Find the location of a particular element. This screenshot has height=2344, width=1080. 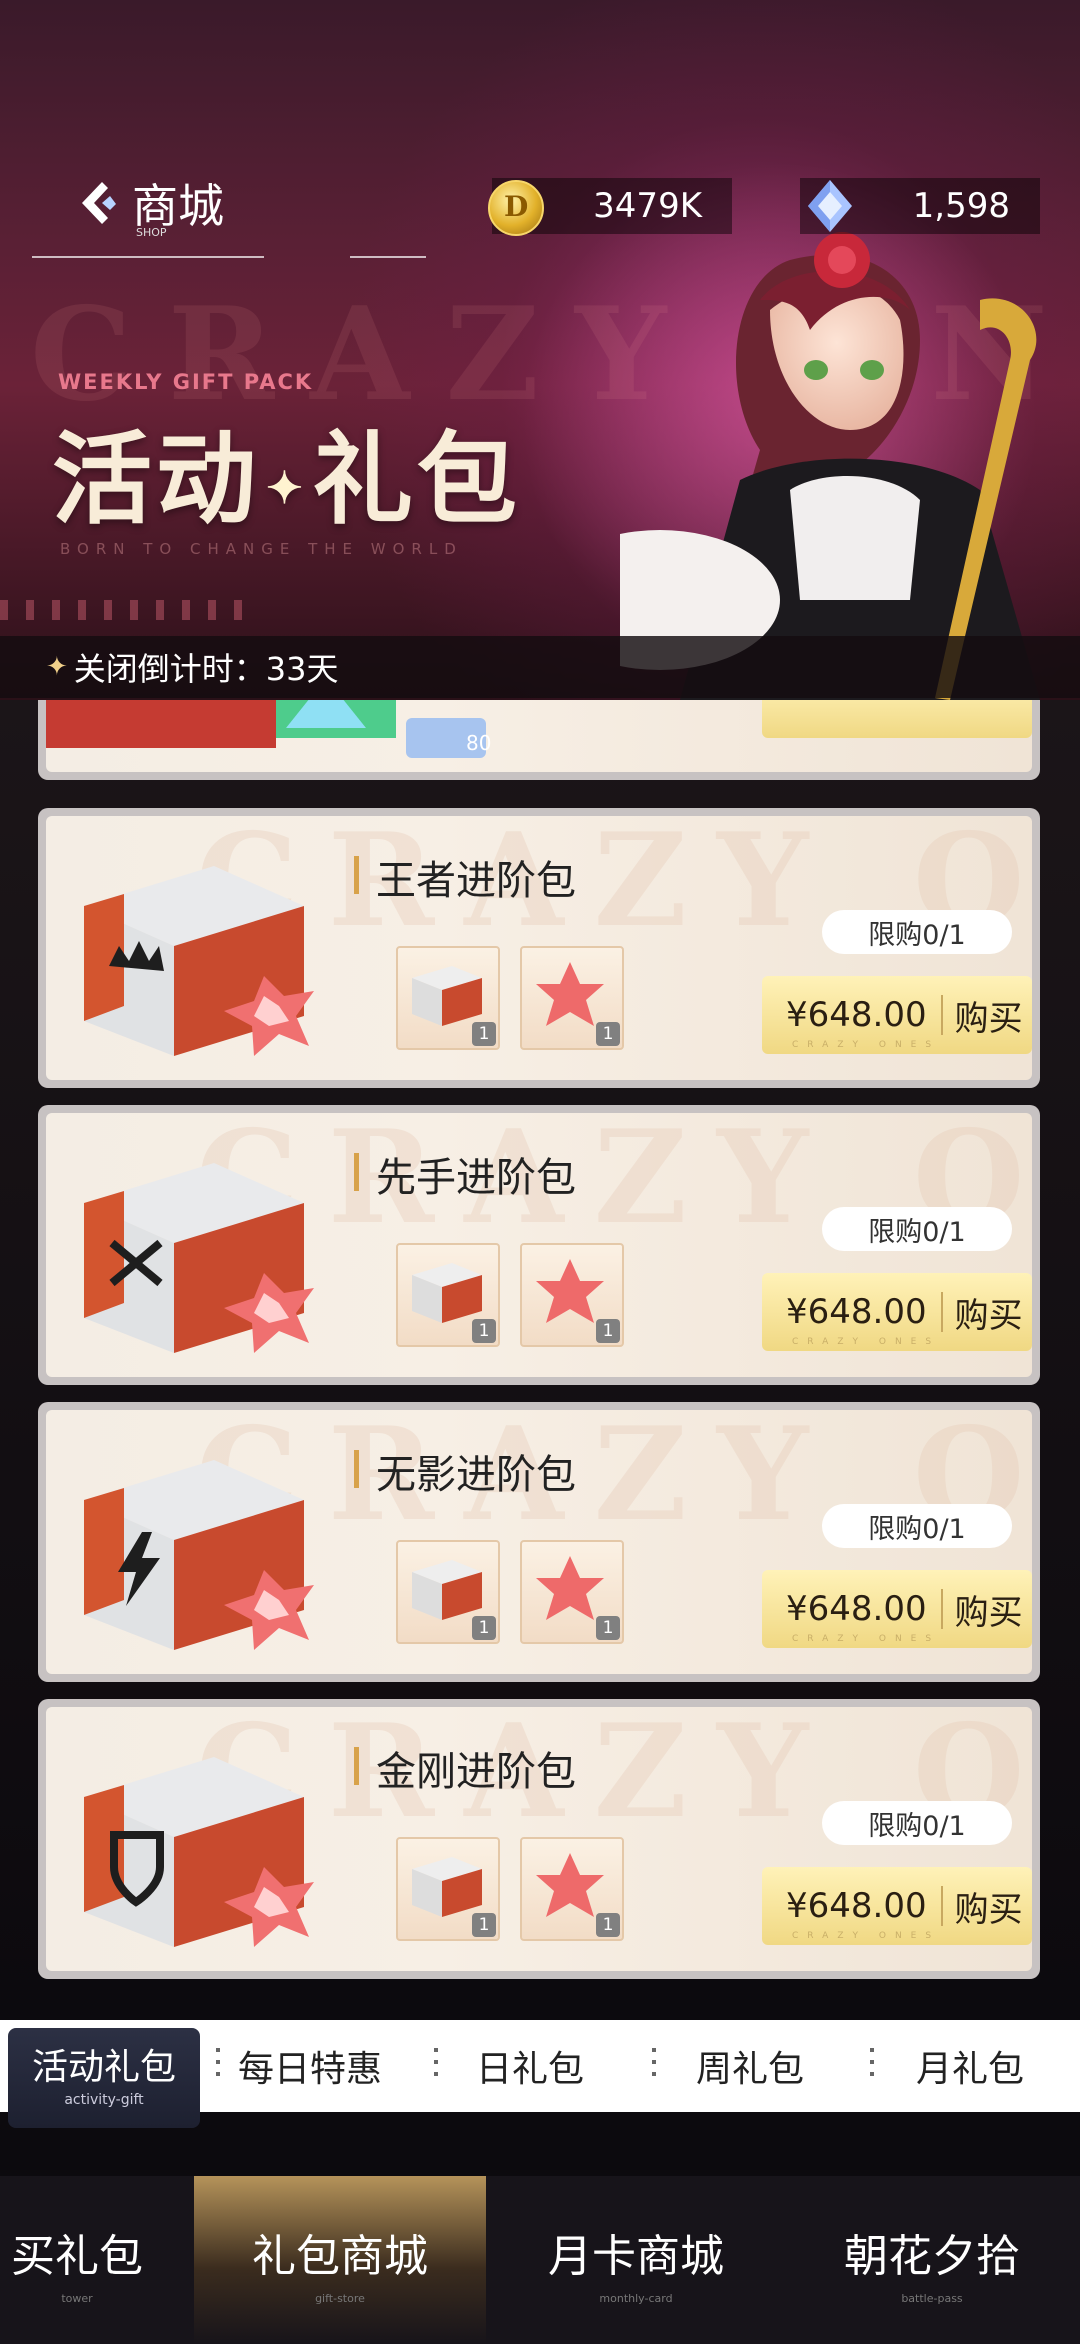

diamond-balance: 1,598 is located at coordinates (920, 206).